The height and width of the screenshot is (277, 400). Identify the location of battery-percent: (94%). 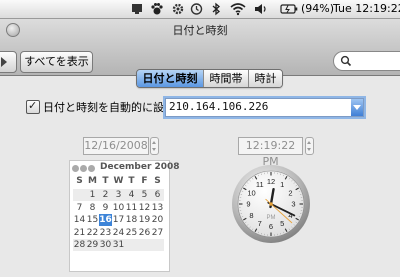
(317, 9).